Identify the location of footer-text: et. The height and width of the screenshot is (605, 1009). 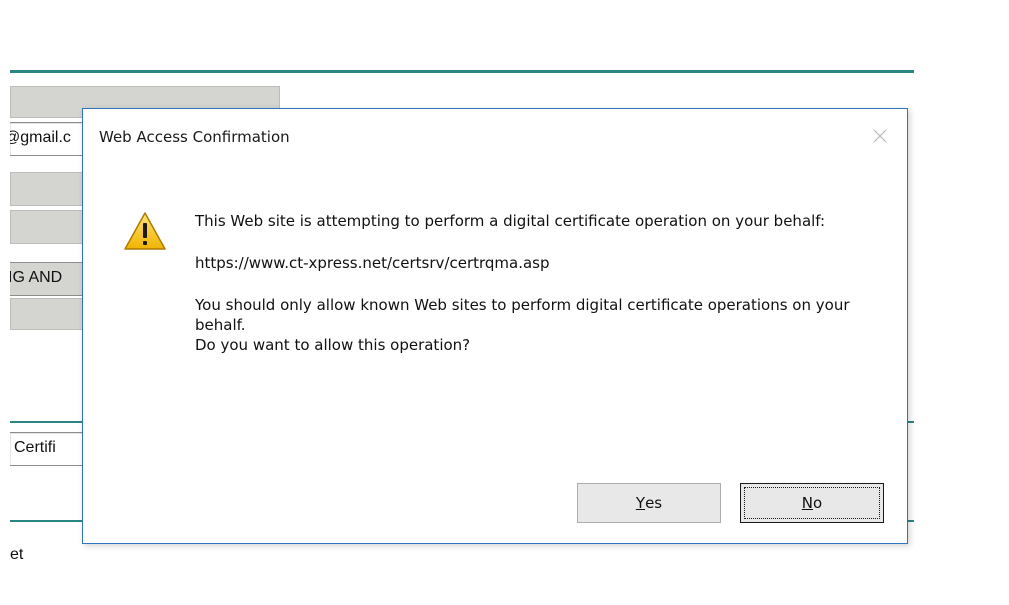
(17, 554).